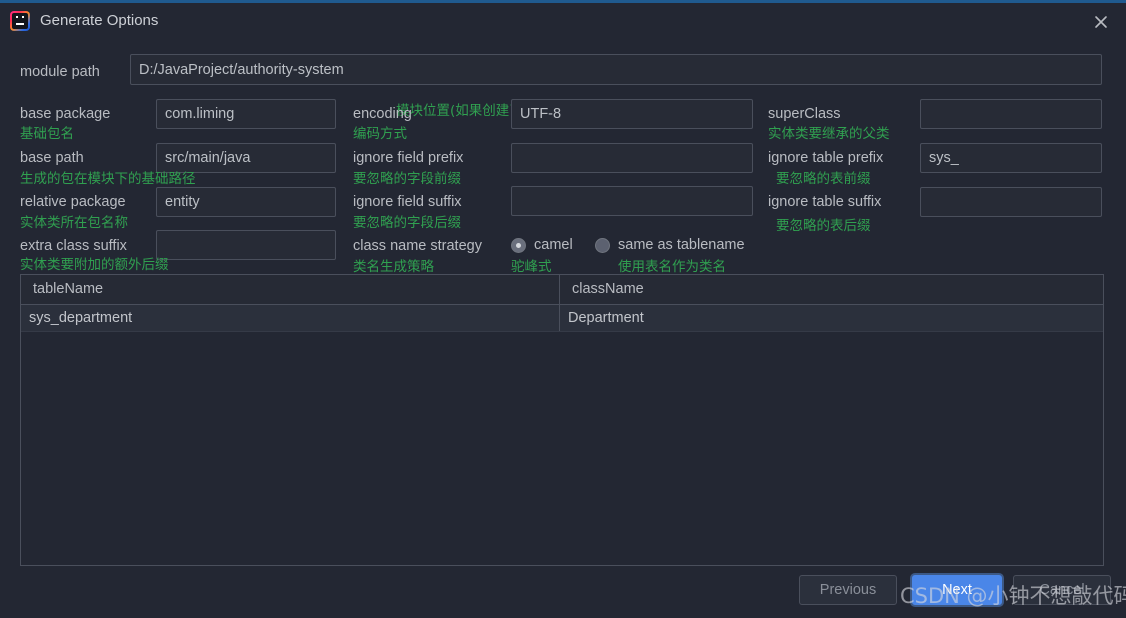  I want to click on close-icon, so click(1101, 22).